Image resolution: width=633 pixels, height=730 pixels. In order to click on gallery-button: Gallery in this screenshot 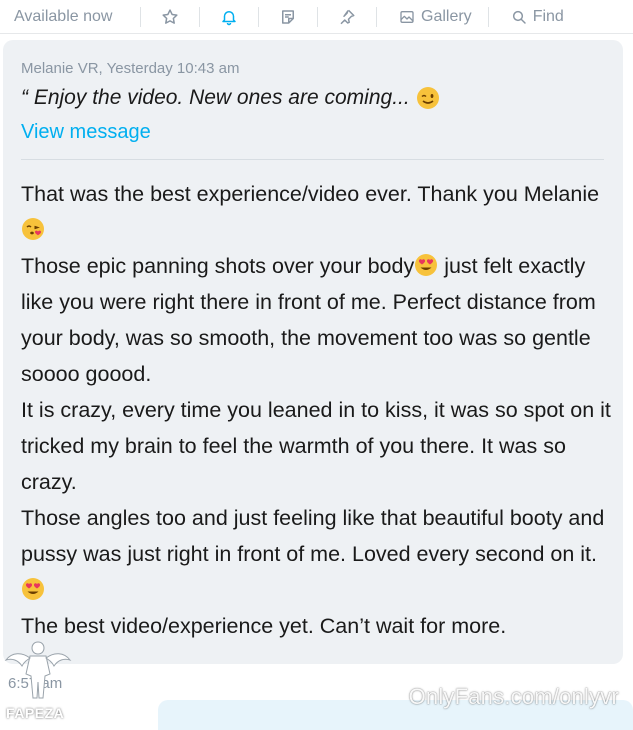, I will do `click(432, 17)`.